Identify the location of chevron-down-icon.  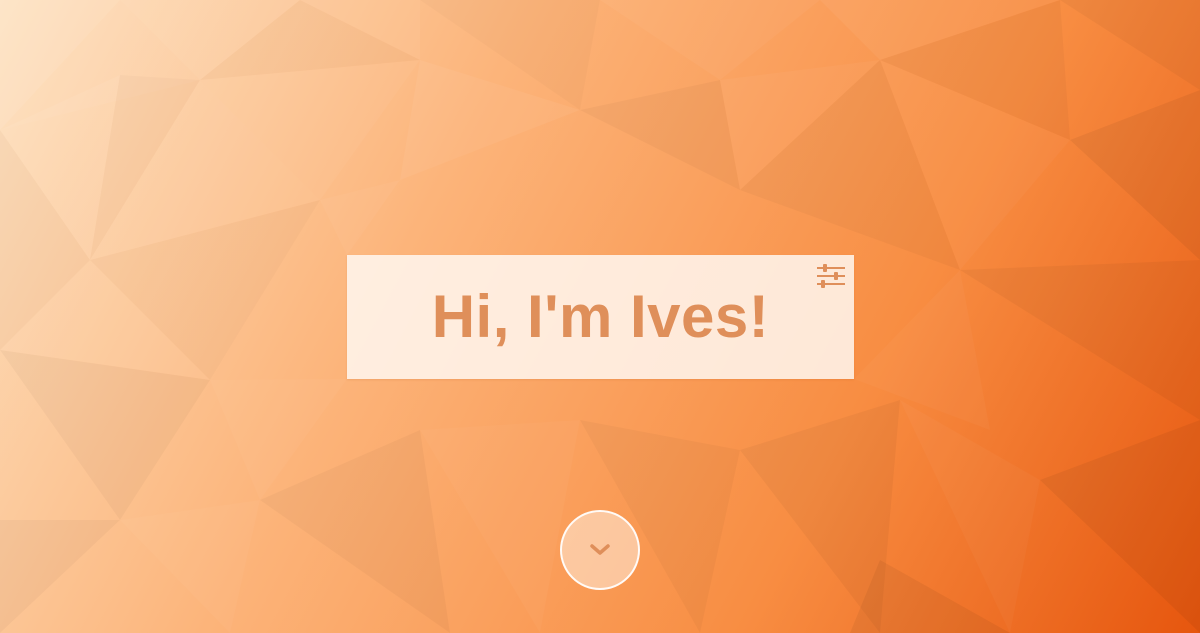
(600, 549).